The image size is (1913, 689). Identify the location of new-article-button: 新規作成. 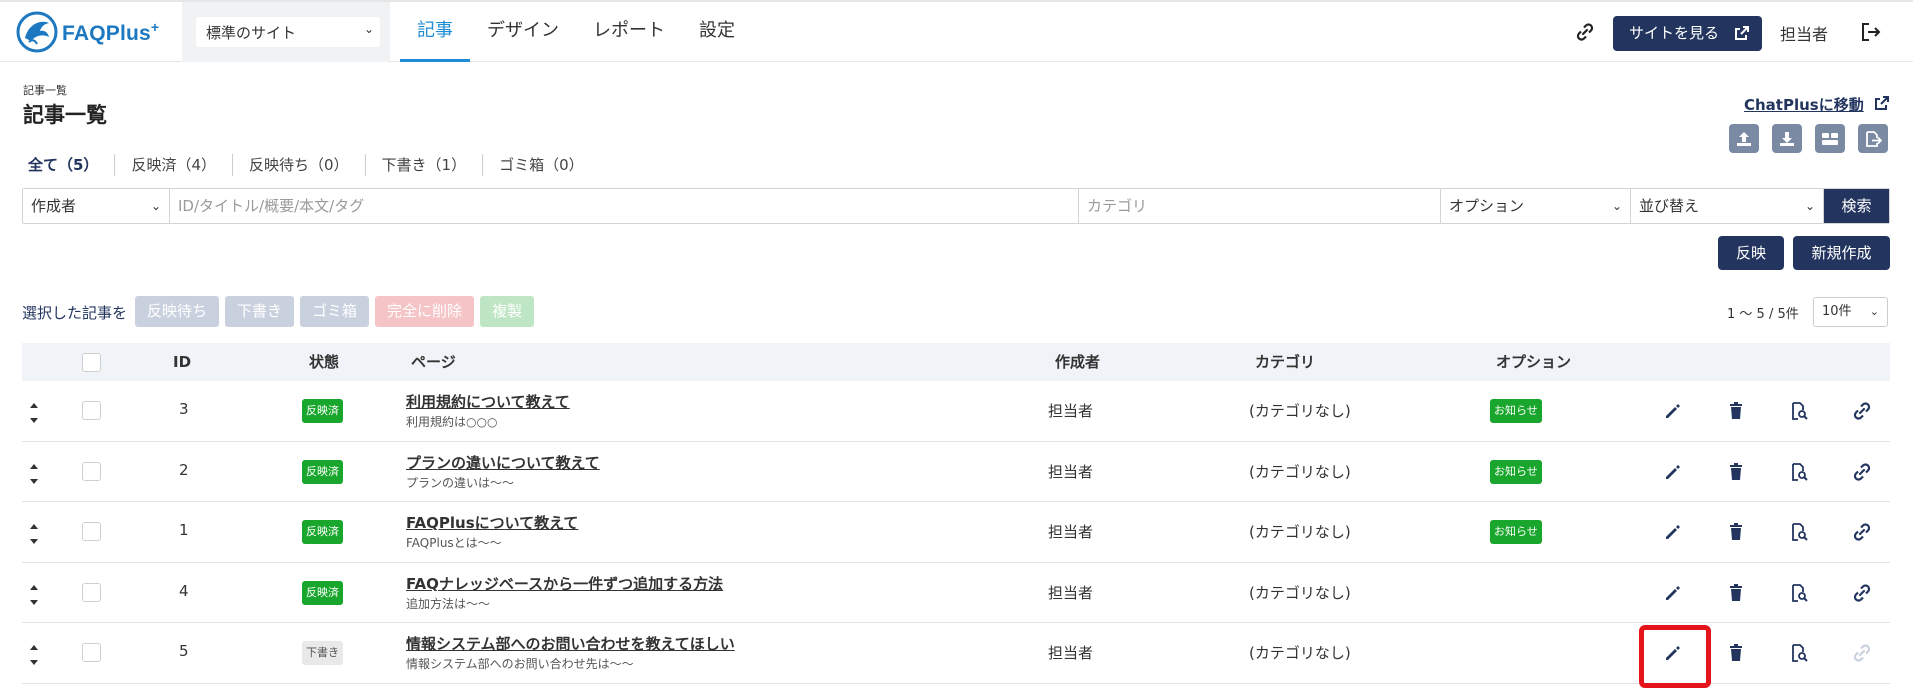
(1841, 253).